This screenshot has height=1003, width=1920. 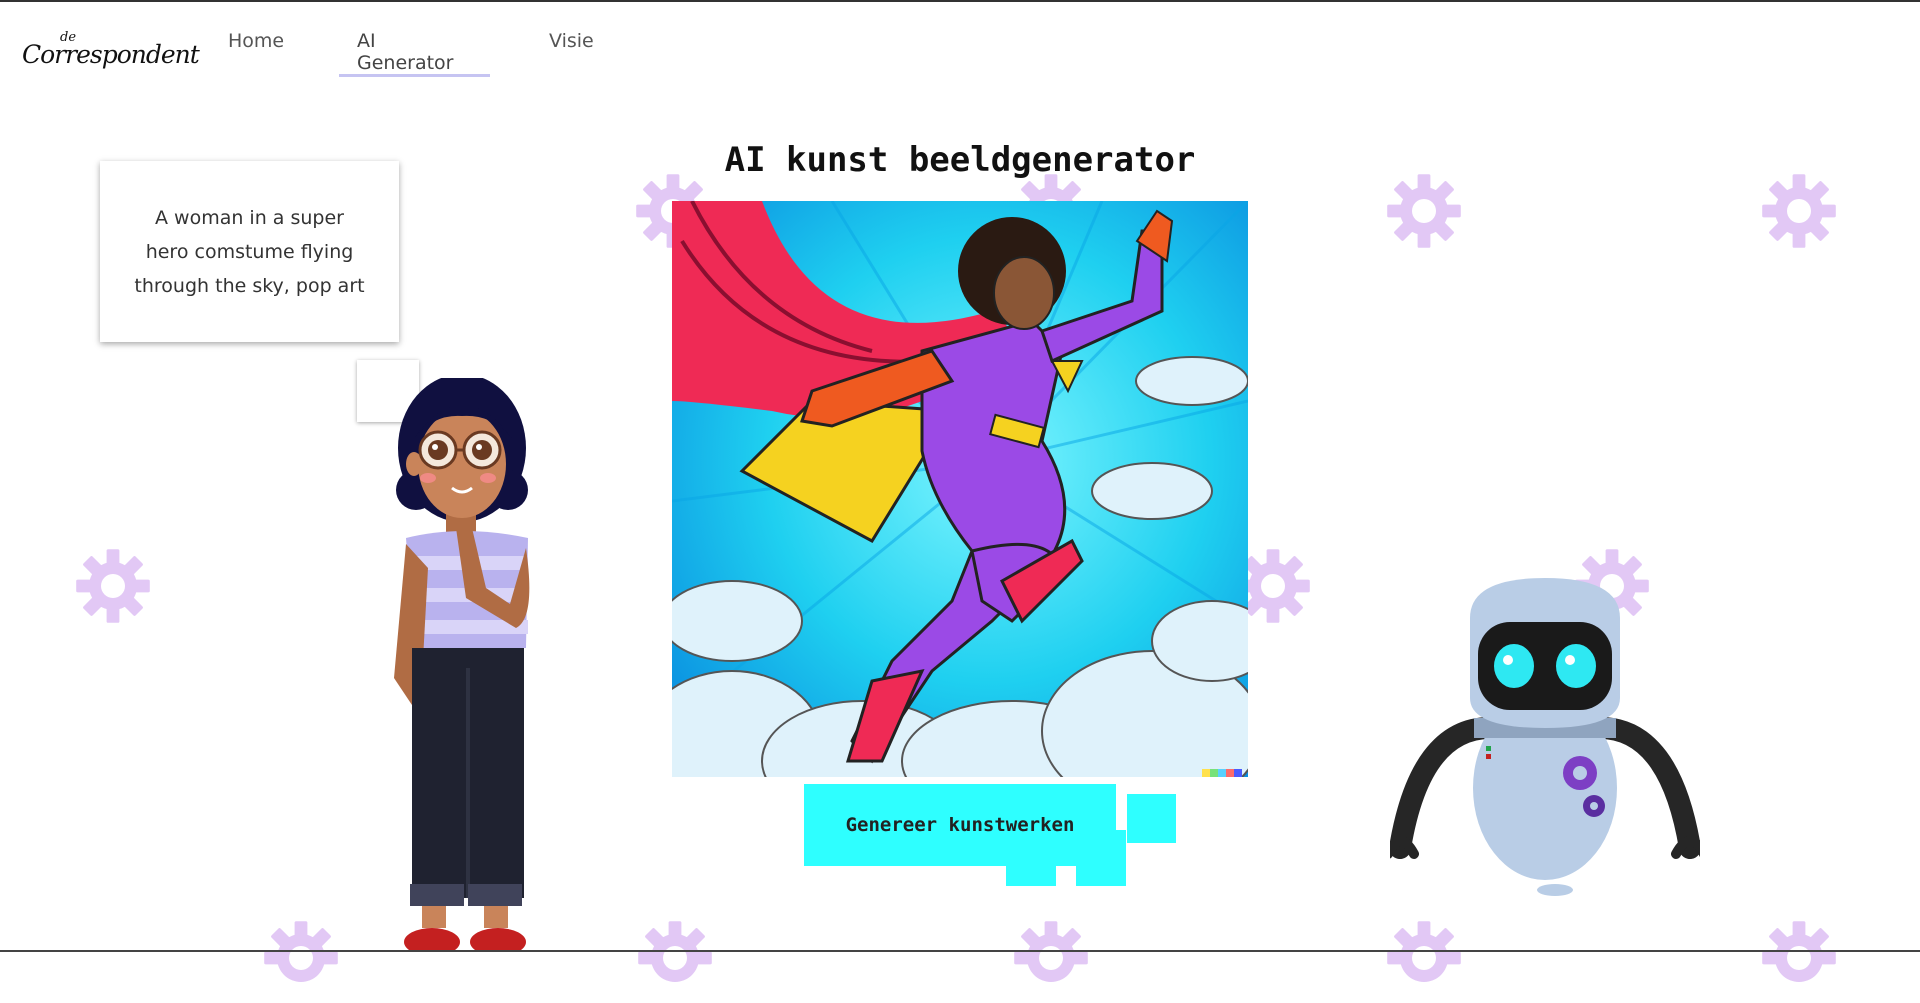 I want to click on nav-active-indicator, so click(x=414, y=75).